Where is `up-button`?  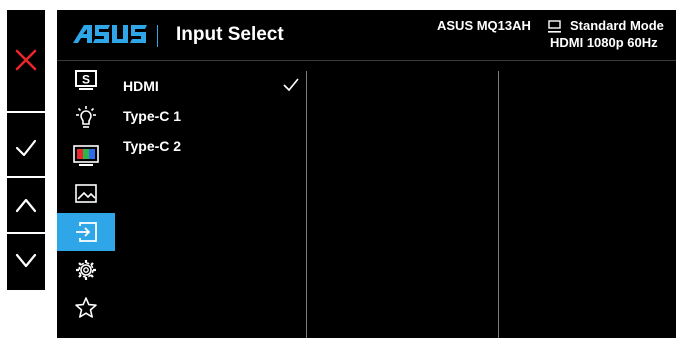 up-button is located at coordinates (26, 205).